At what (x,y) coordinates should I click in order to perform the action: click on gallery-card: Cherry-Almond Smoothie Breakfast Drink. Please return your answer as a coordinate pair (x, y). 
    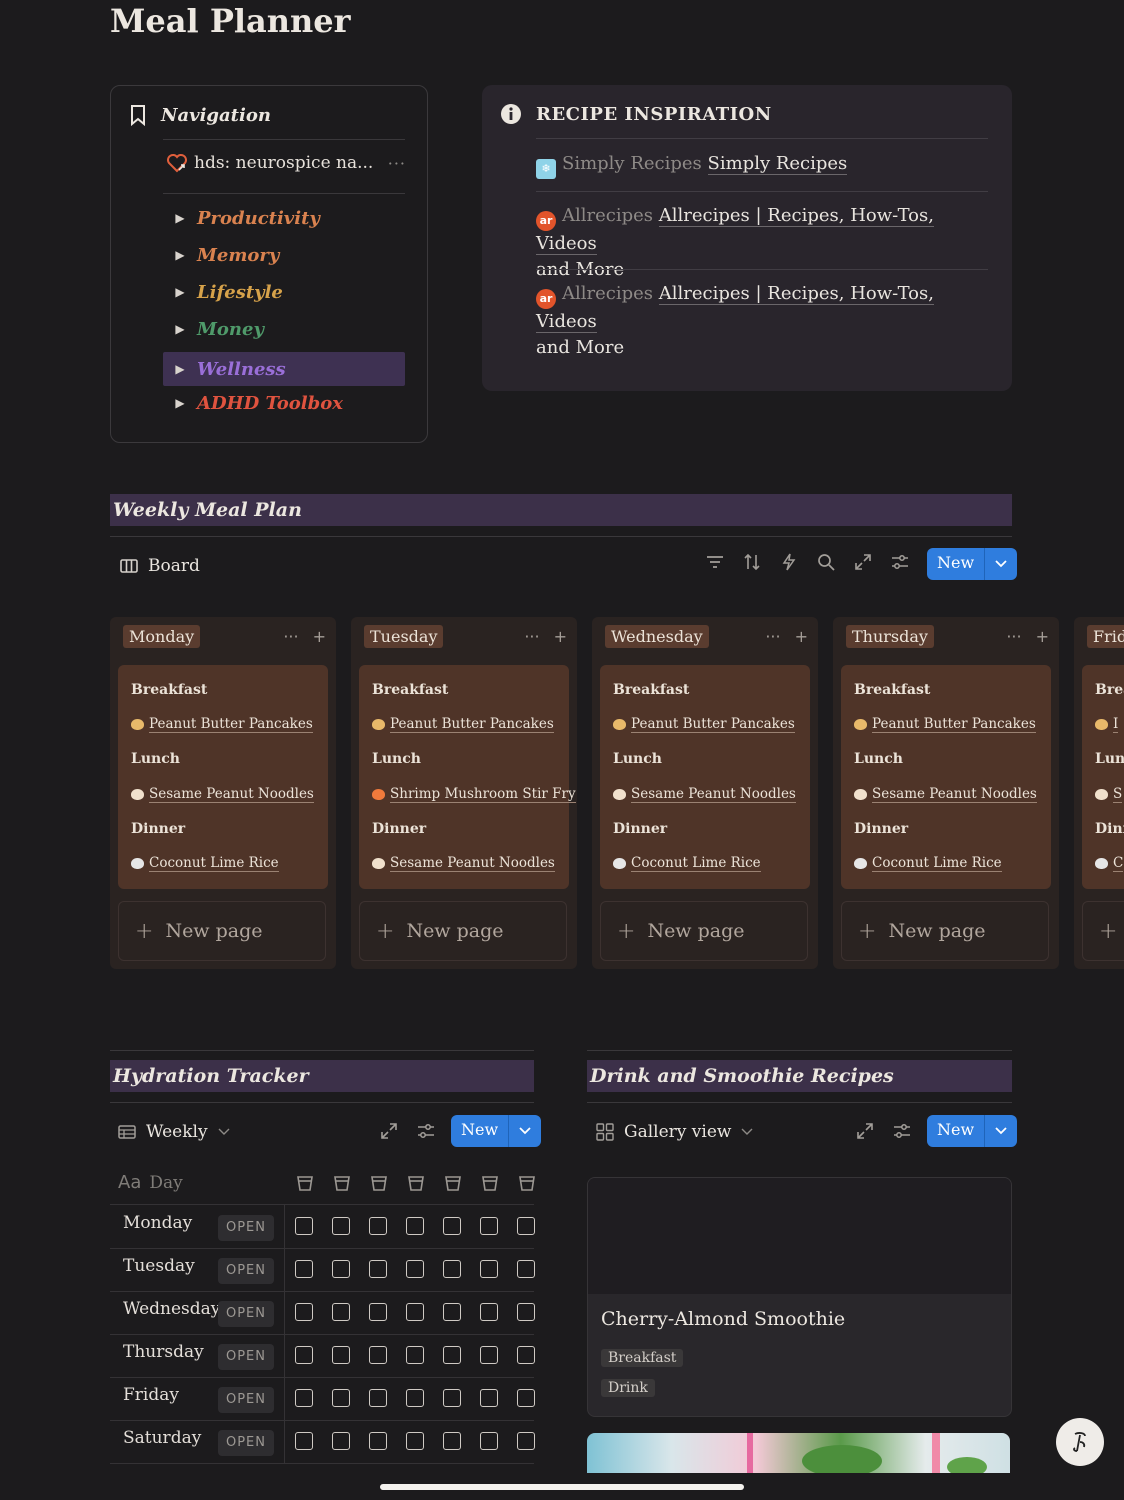
    Looking at the image, I should click on (799, 1297).